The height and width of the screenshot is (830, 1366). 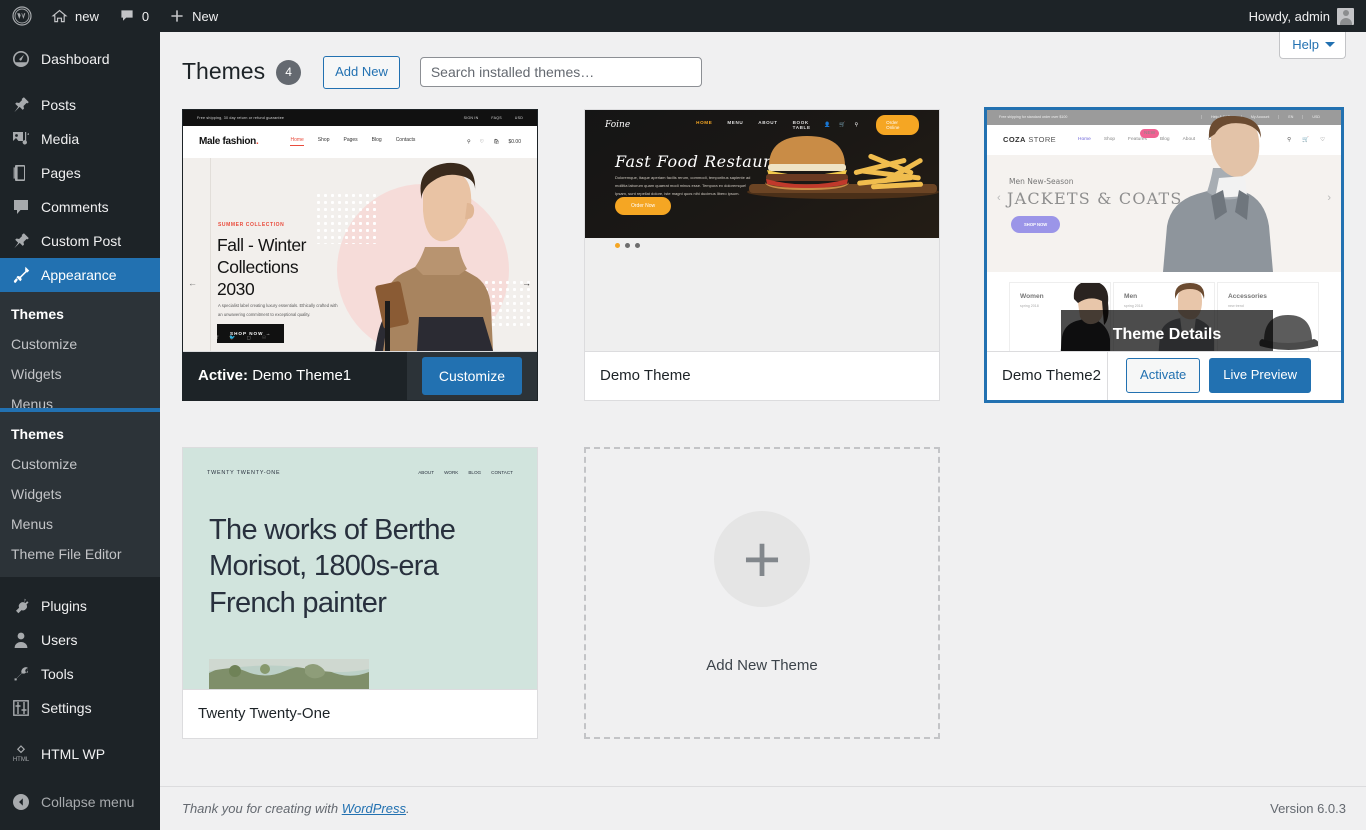 What do you see at coordinates (350, 140) in the screenshot?
I see `mf-nav-pages: Pages` at bounding box center [350, 140].